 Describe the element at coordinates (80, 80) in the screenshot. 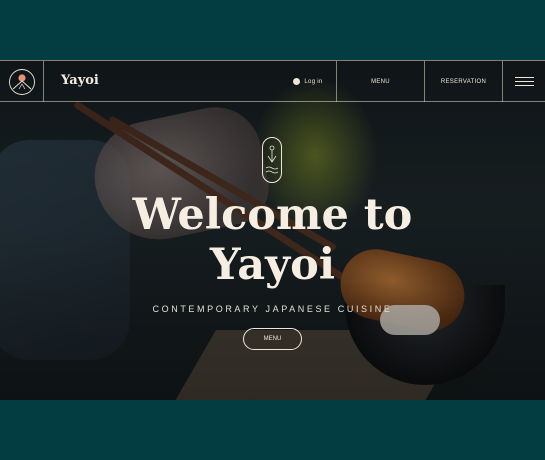

I see `brand-name: Yayoi` at that location.